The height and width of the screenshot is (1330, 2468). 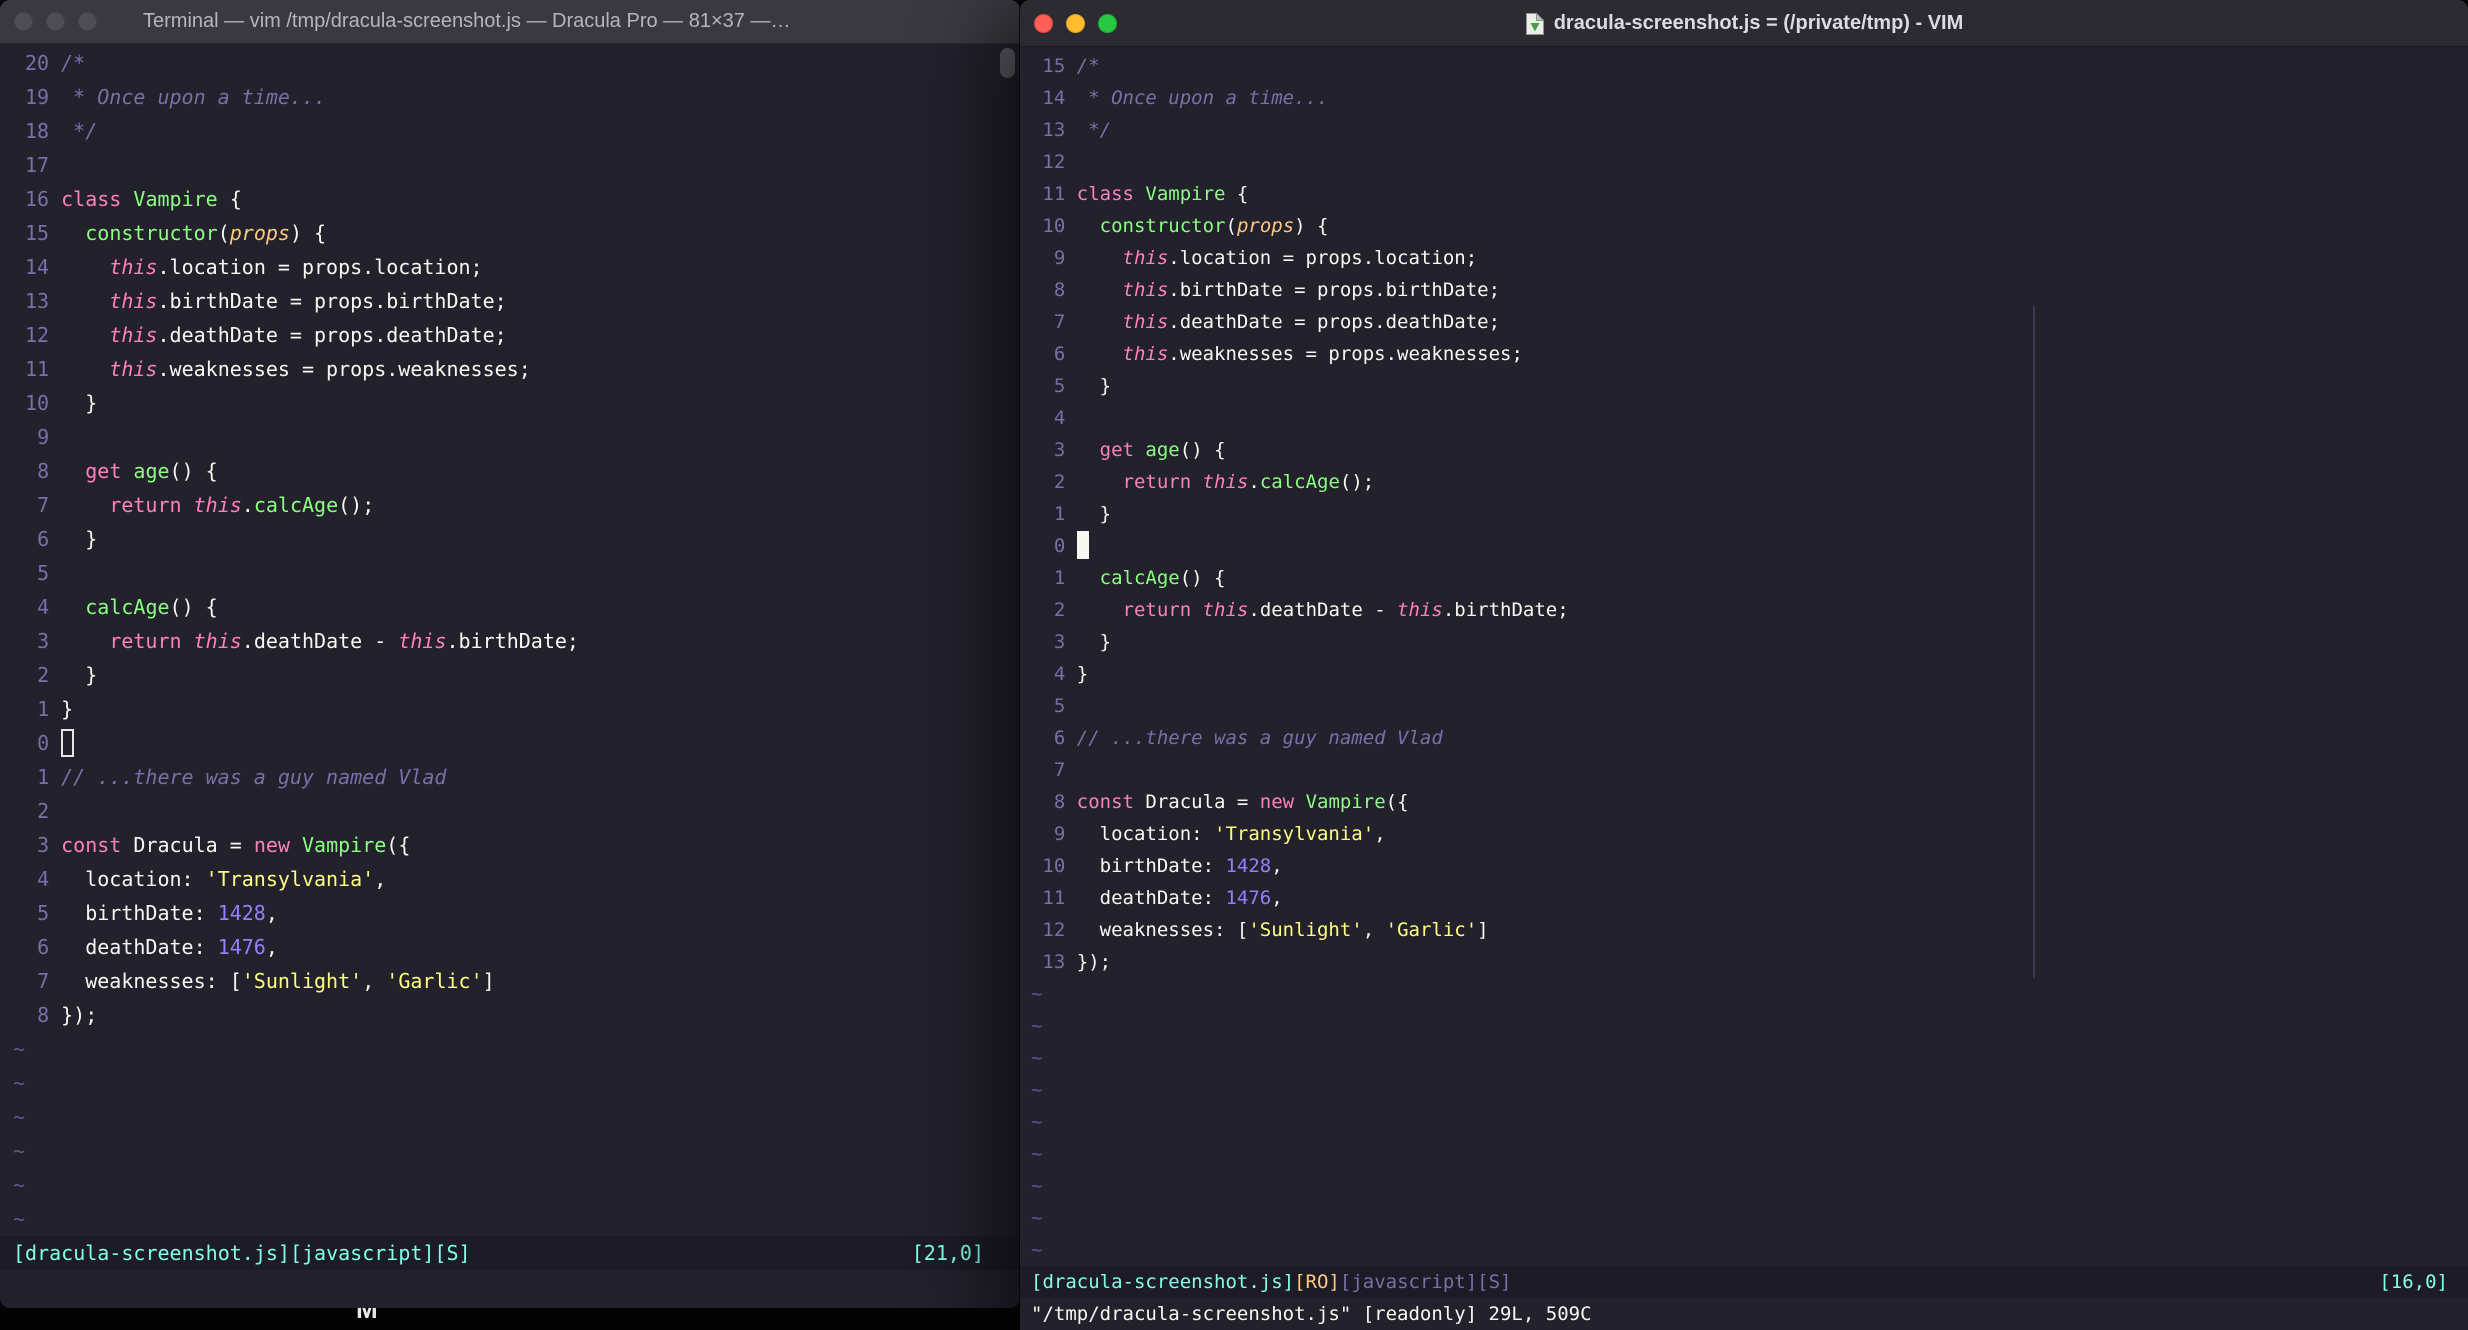 What do you see at coordinates (320, 641) in the screenshot?
I see `code-text: return this.deathDate - this.birthDate;` at bounding box center [320, 641].